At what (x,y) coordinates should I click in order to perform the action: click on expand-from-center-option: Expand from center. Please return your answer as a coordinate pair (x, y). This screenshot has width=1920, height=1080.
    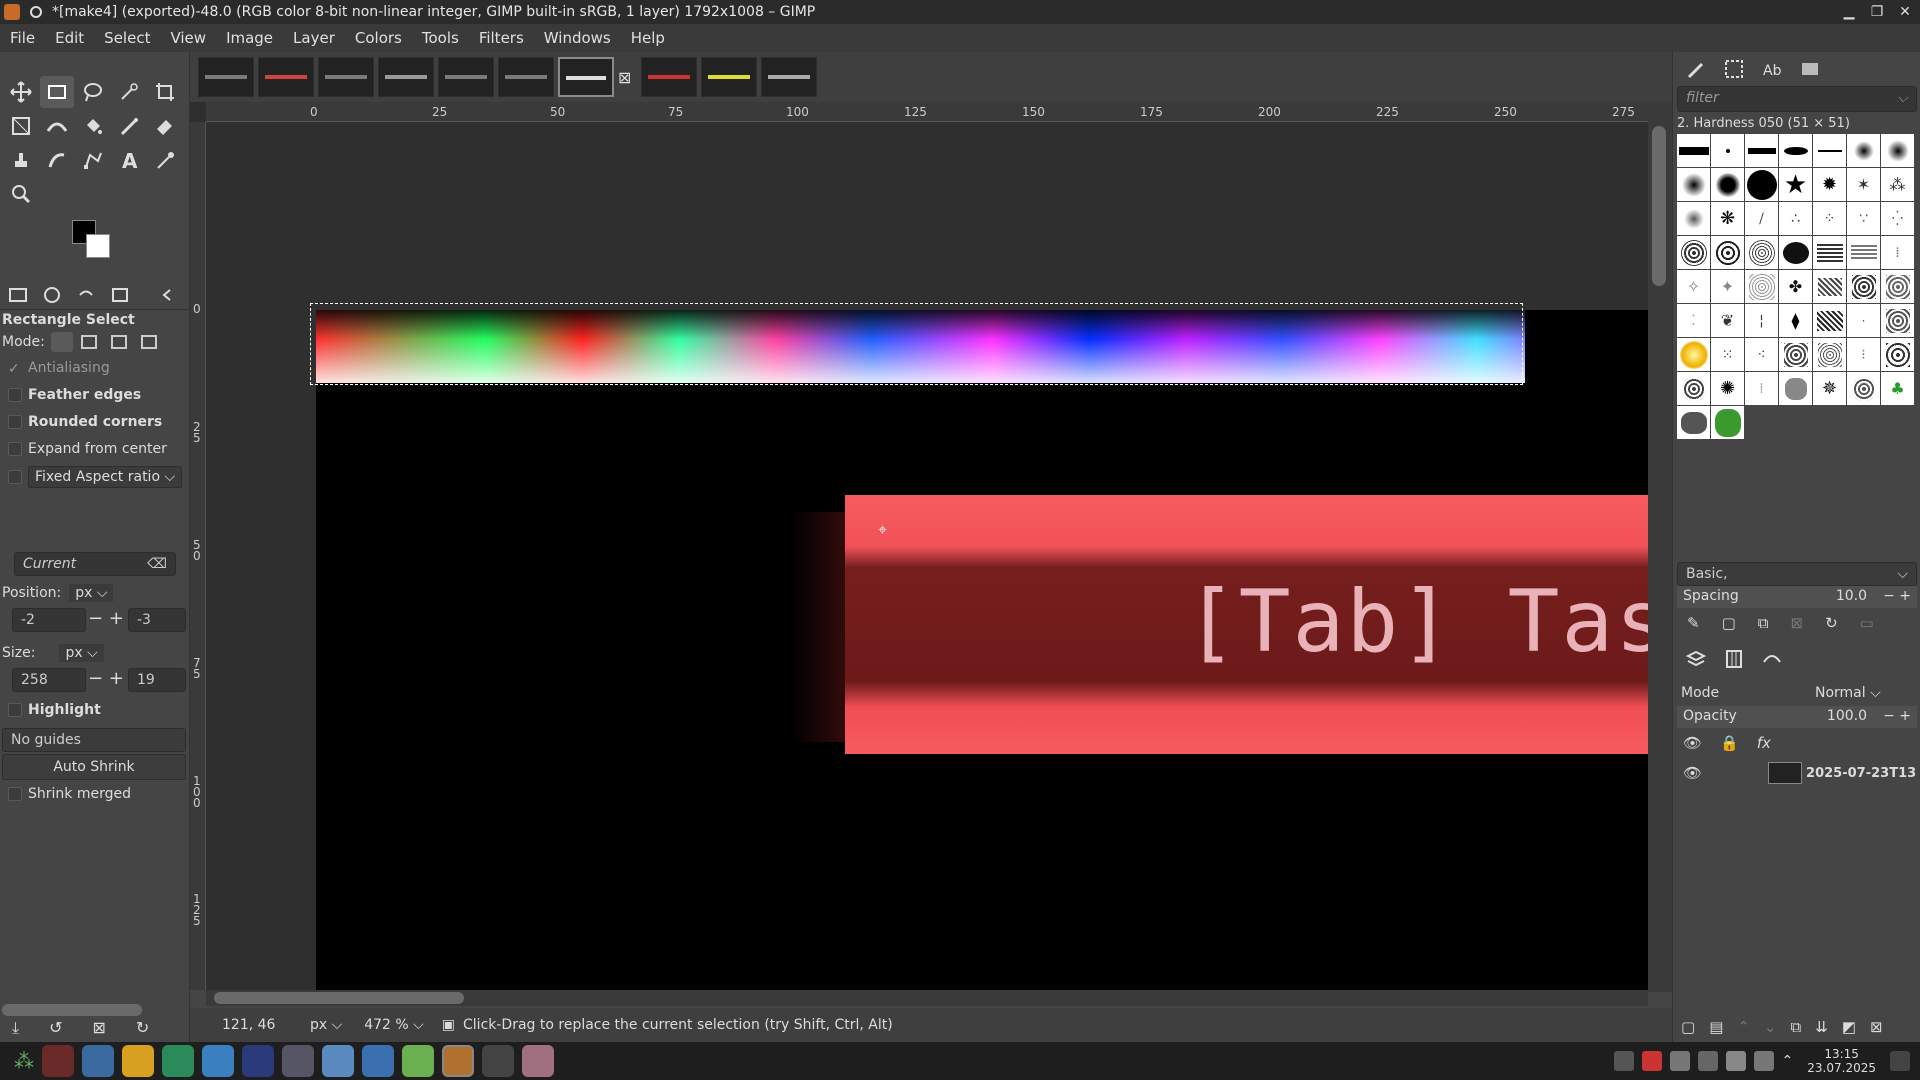
    Looking at the image, I should click on (94, 449).